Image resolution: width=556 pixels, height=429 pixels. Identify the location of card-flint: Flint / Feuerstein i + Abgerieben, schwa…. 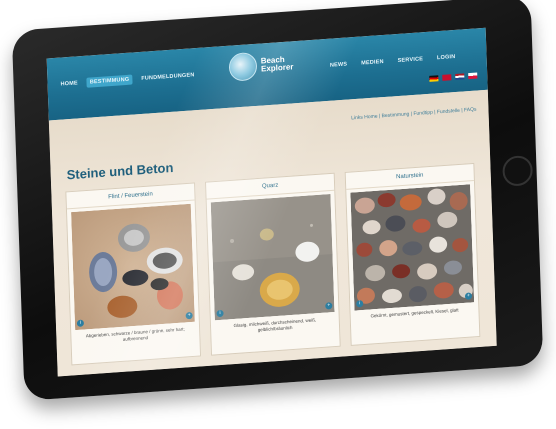
(133, 274).